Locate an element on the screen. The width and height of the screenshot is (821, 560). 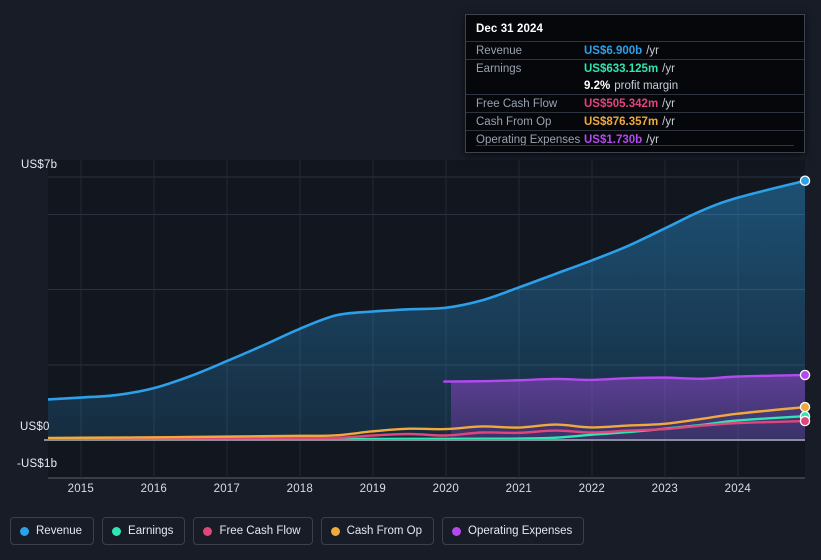
x-axis-tick-2017: 2017 is located at coordinates (226, 489).